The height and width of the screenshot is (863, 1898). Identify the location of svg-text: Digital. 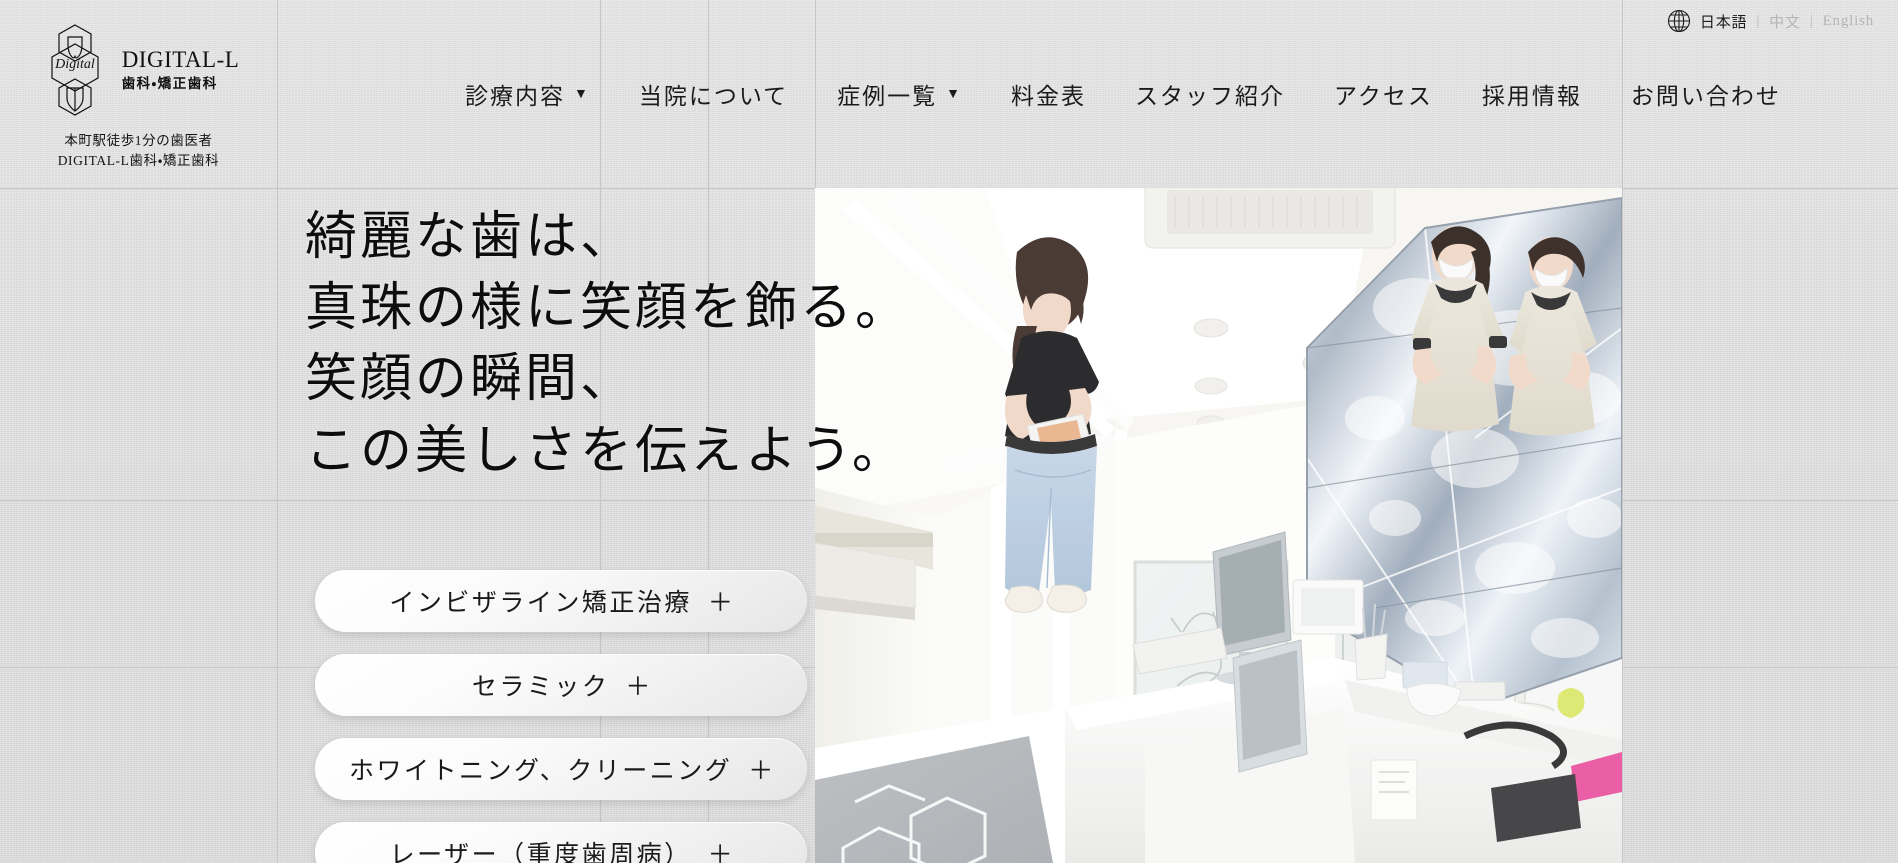
(74, 64).